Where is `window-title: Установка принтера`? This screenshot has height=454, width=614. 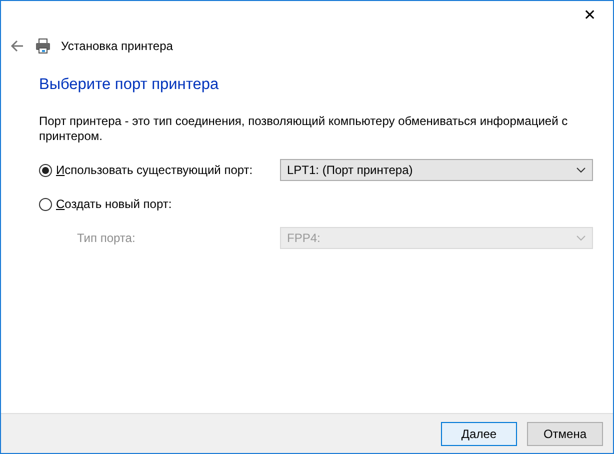
window-title: Установка принтера is located at coordinates (117, 46).